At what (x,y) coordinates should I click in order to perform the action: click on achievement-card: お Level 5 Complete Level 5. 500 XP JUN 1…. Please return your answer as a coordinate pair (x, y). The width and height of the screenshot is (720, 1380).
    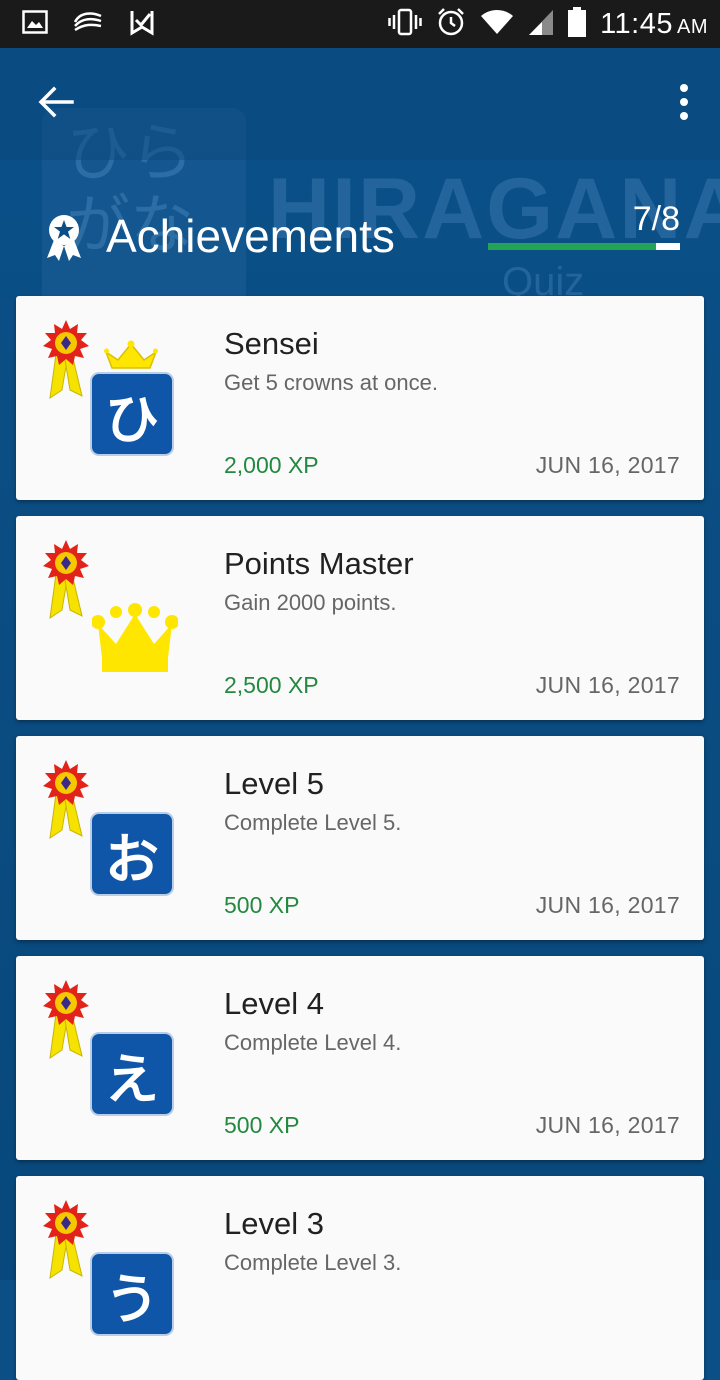
    Looking at the image, I should click on (360, 838).